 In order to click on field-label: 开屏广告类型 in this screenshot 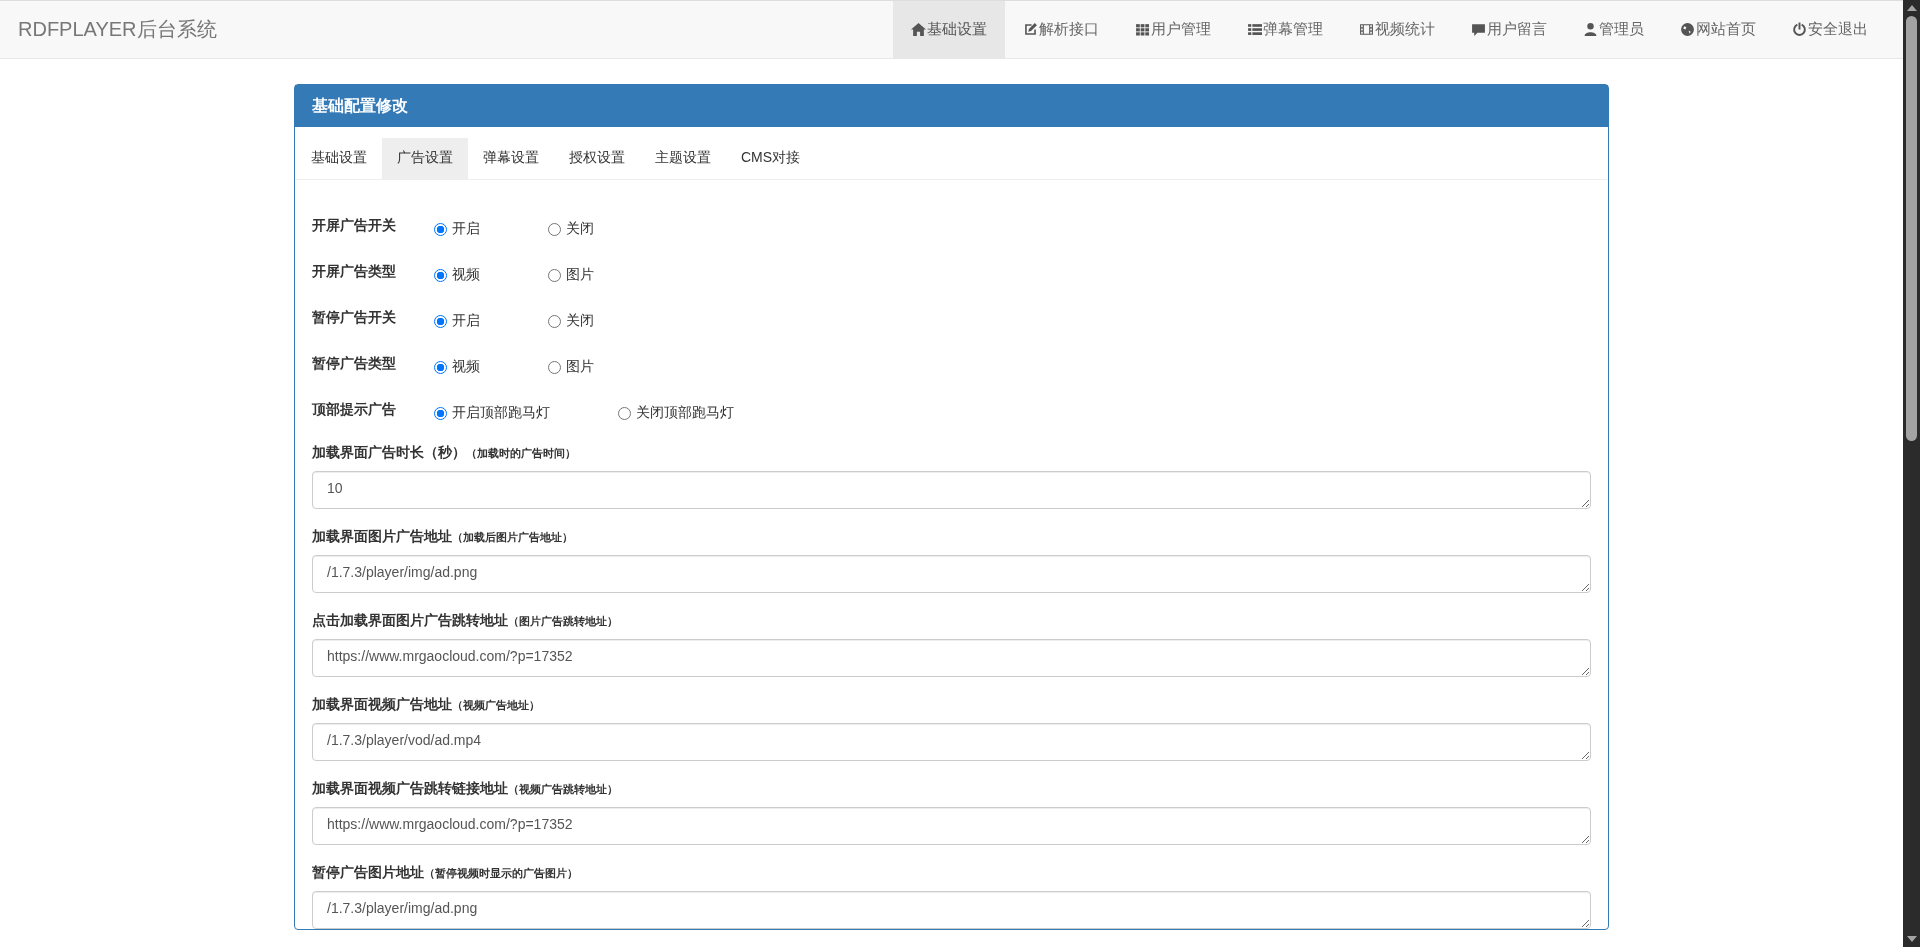, I will do `click(354, 272)`.